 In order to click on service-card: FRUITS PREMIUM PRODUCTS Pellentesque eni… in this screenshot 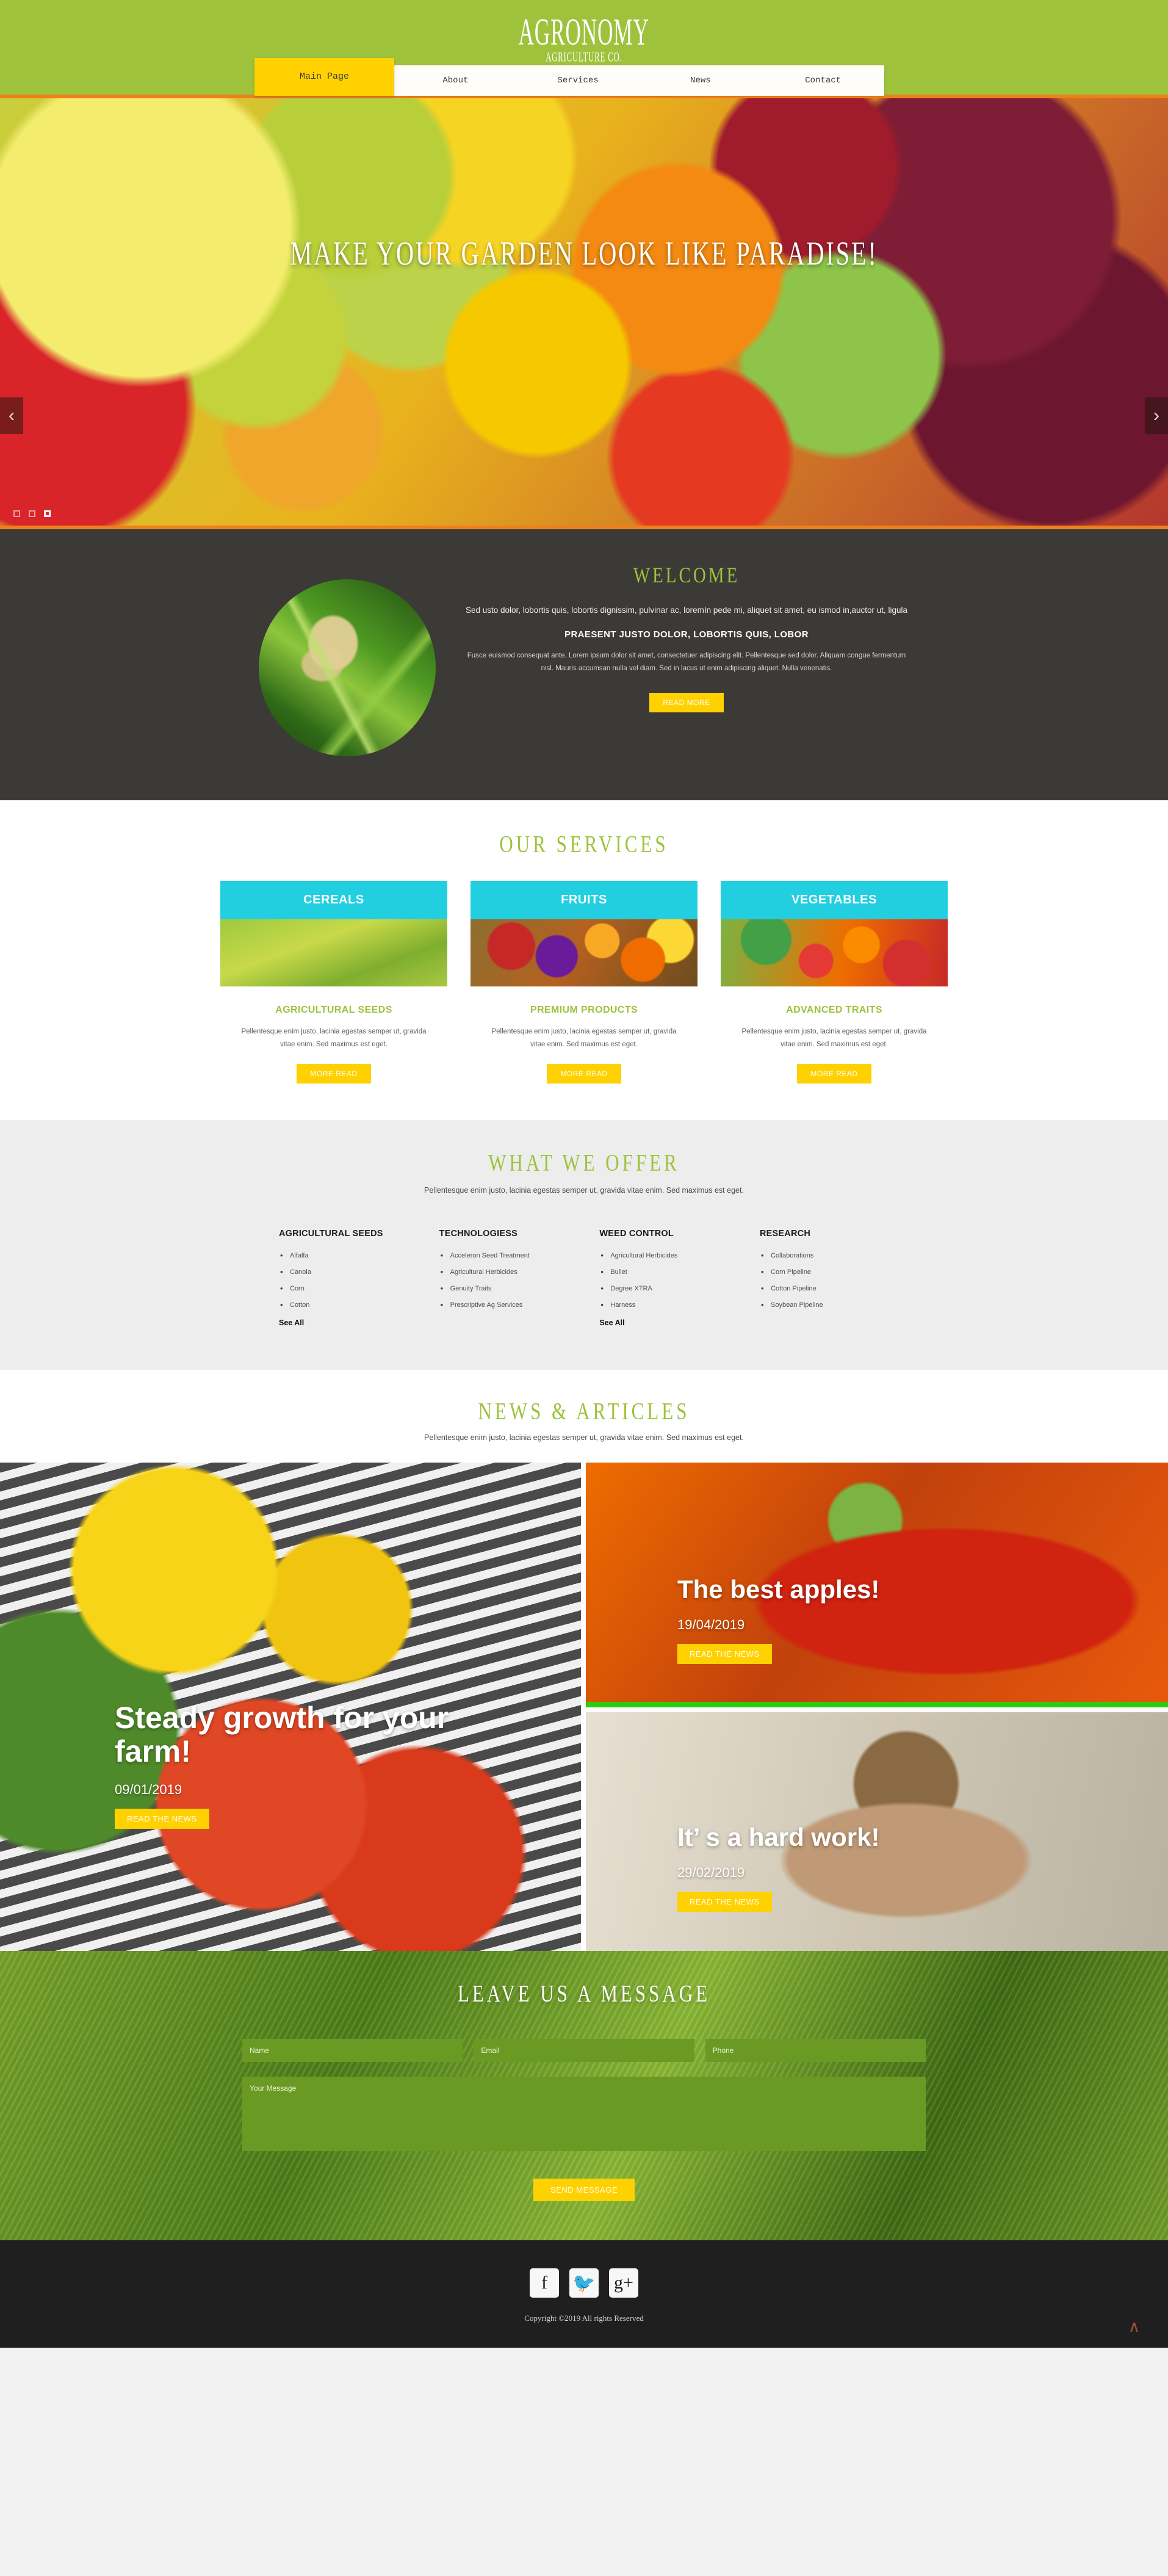, I will do `click(584, 982)`.